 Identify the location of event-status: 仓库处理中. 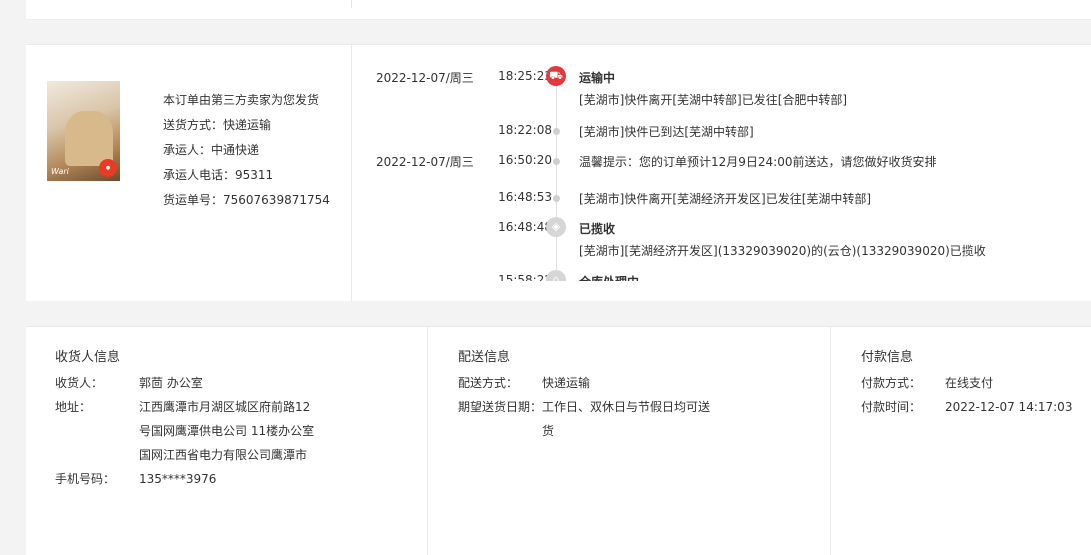
(609, 277).